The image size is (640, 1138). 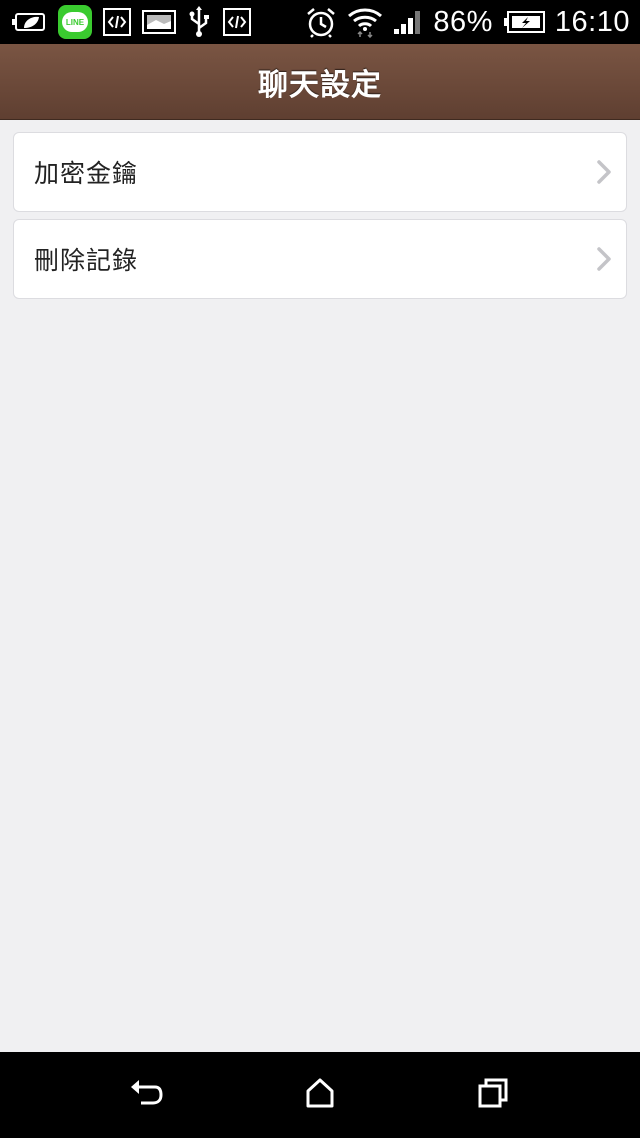 I want to click on menu-item-delete-history: 刪除記錄, so click(x=320, y=259).